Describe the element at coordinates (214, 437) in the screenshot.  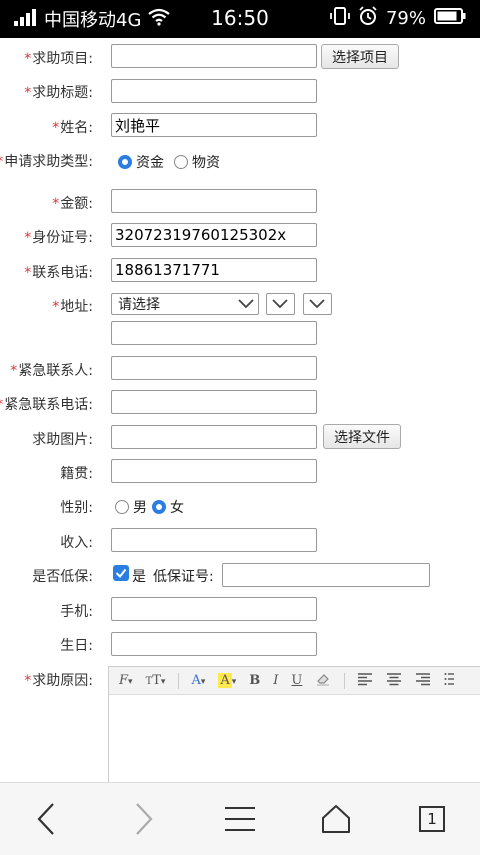
I see `image-input` at that location.